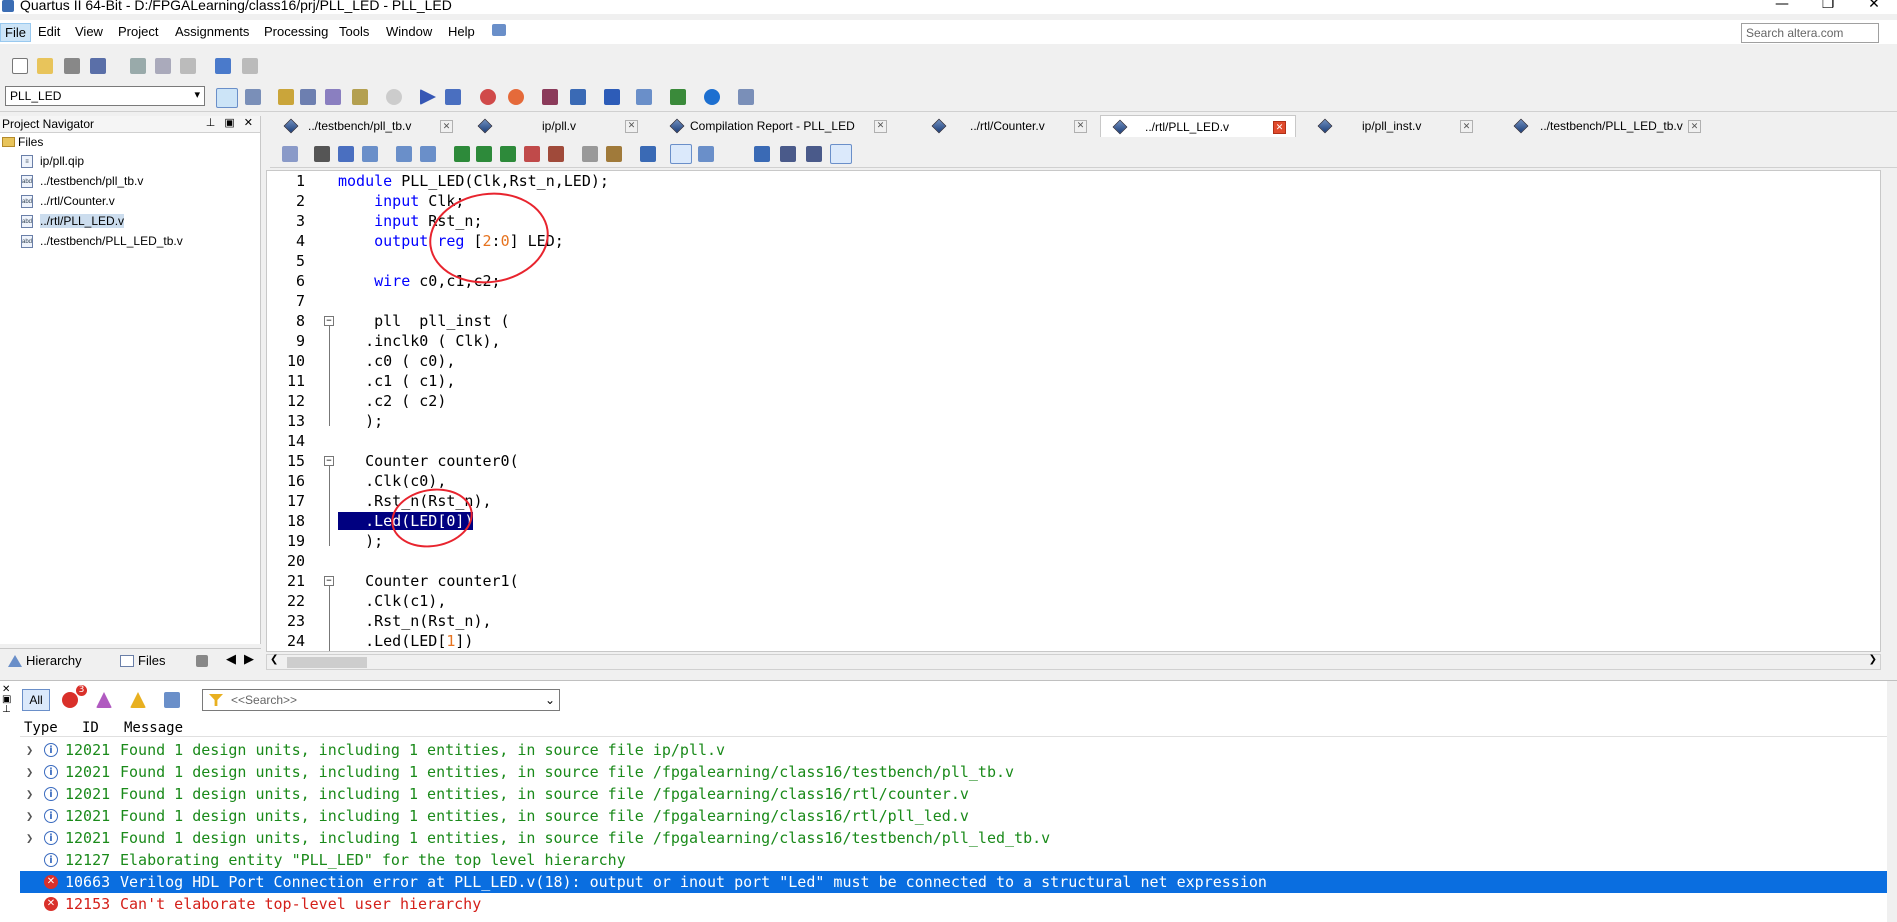 This screenshot has height=922, width=1897. What do you see at coordinates (98, 66) in the screenshot?
I see `save-all-icon` at bounding box center [98, 66].